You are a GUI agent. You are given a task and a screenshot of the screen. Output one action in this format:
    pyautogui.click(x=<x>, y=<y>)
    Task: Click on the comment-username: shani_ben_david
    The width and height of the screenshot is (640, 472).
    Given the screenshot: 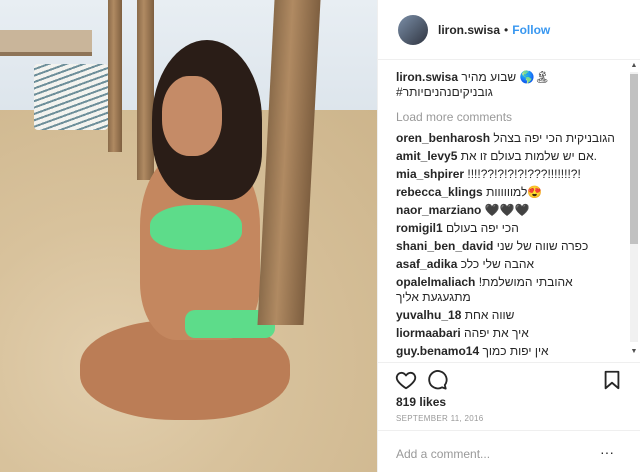 What is the action you would take?
    pyautogui.click(x=444, y=246)
    